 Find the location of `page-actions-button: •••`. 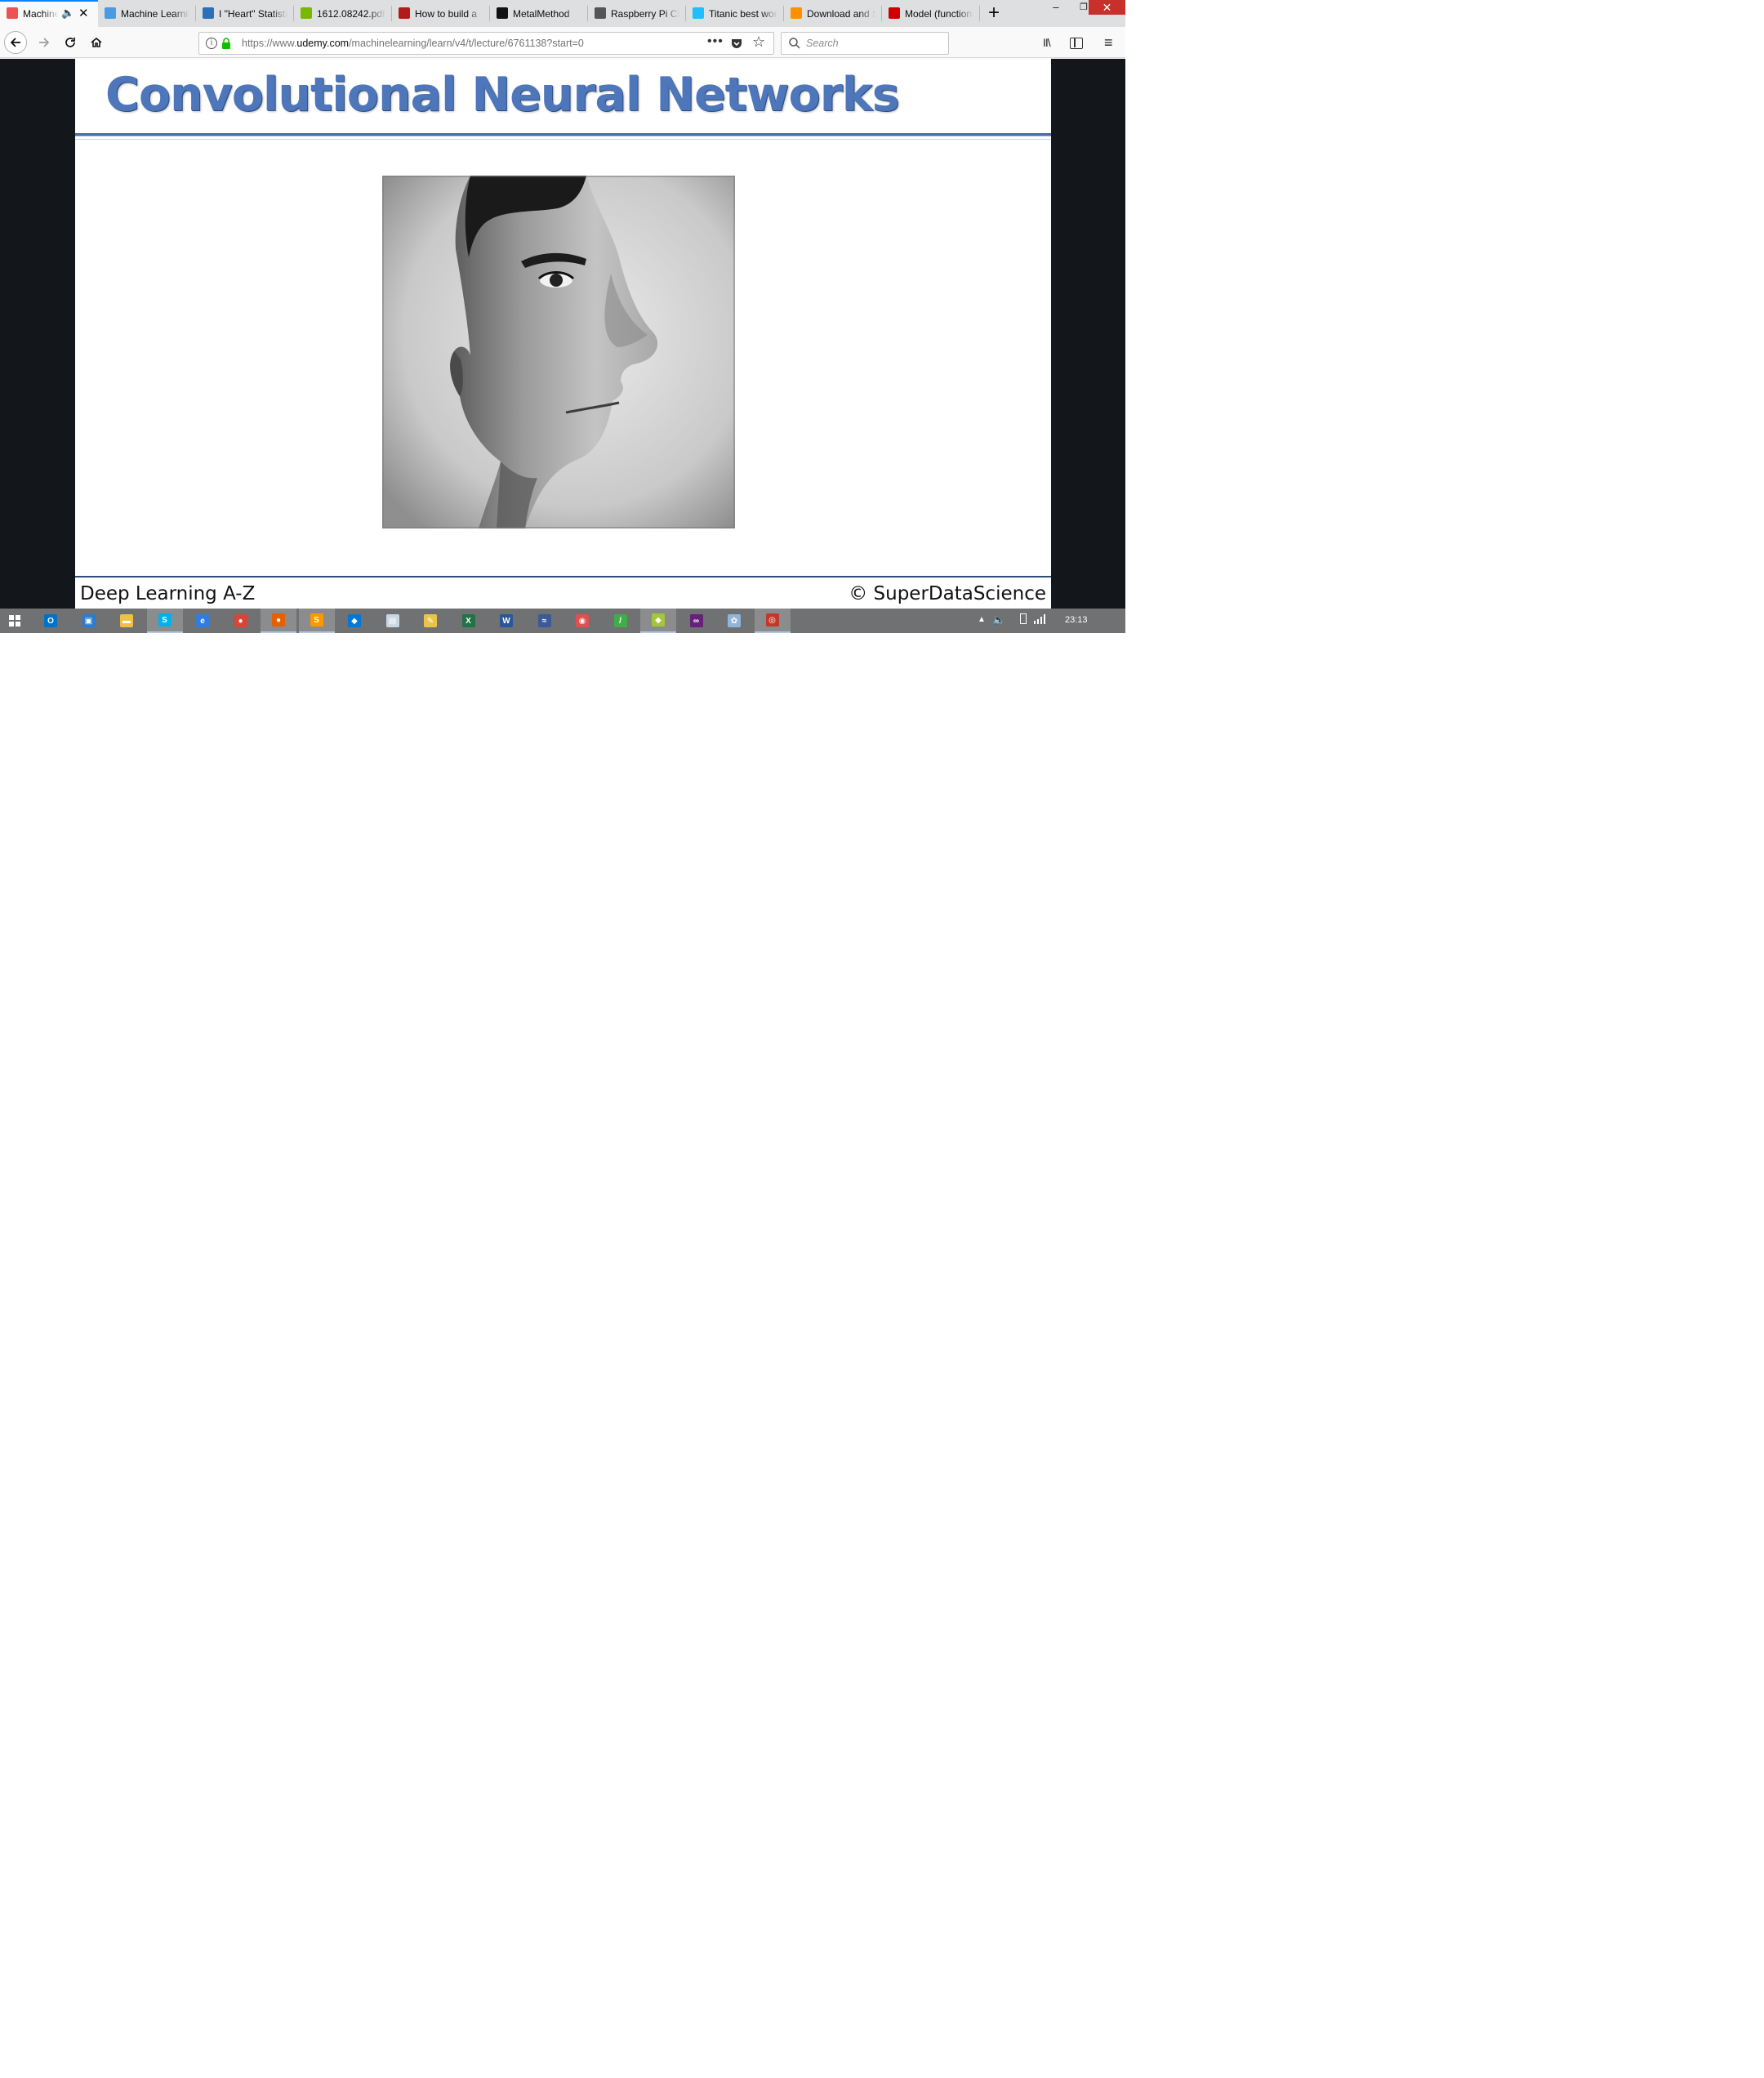

page-actions-button: ••• is located at coordinates (715, 41).